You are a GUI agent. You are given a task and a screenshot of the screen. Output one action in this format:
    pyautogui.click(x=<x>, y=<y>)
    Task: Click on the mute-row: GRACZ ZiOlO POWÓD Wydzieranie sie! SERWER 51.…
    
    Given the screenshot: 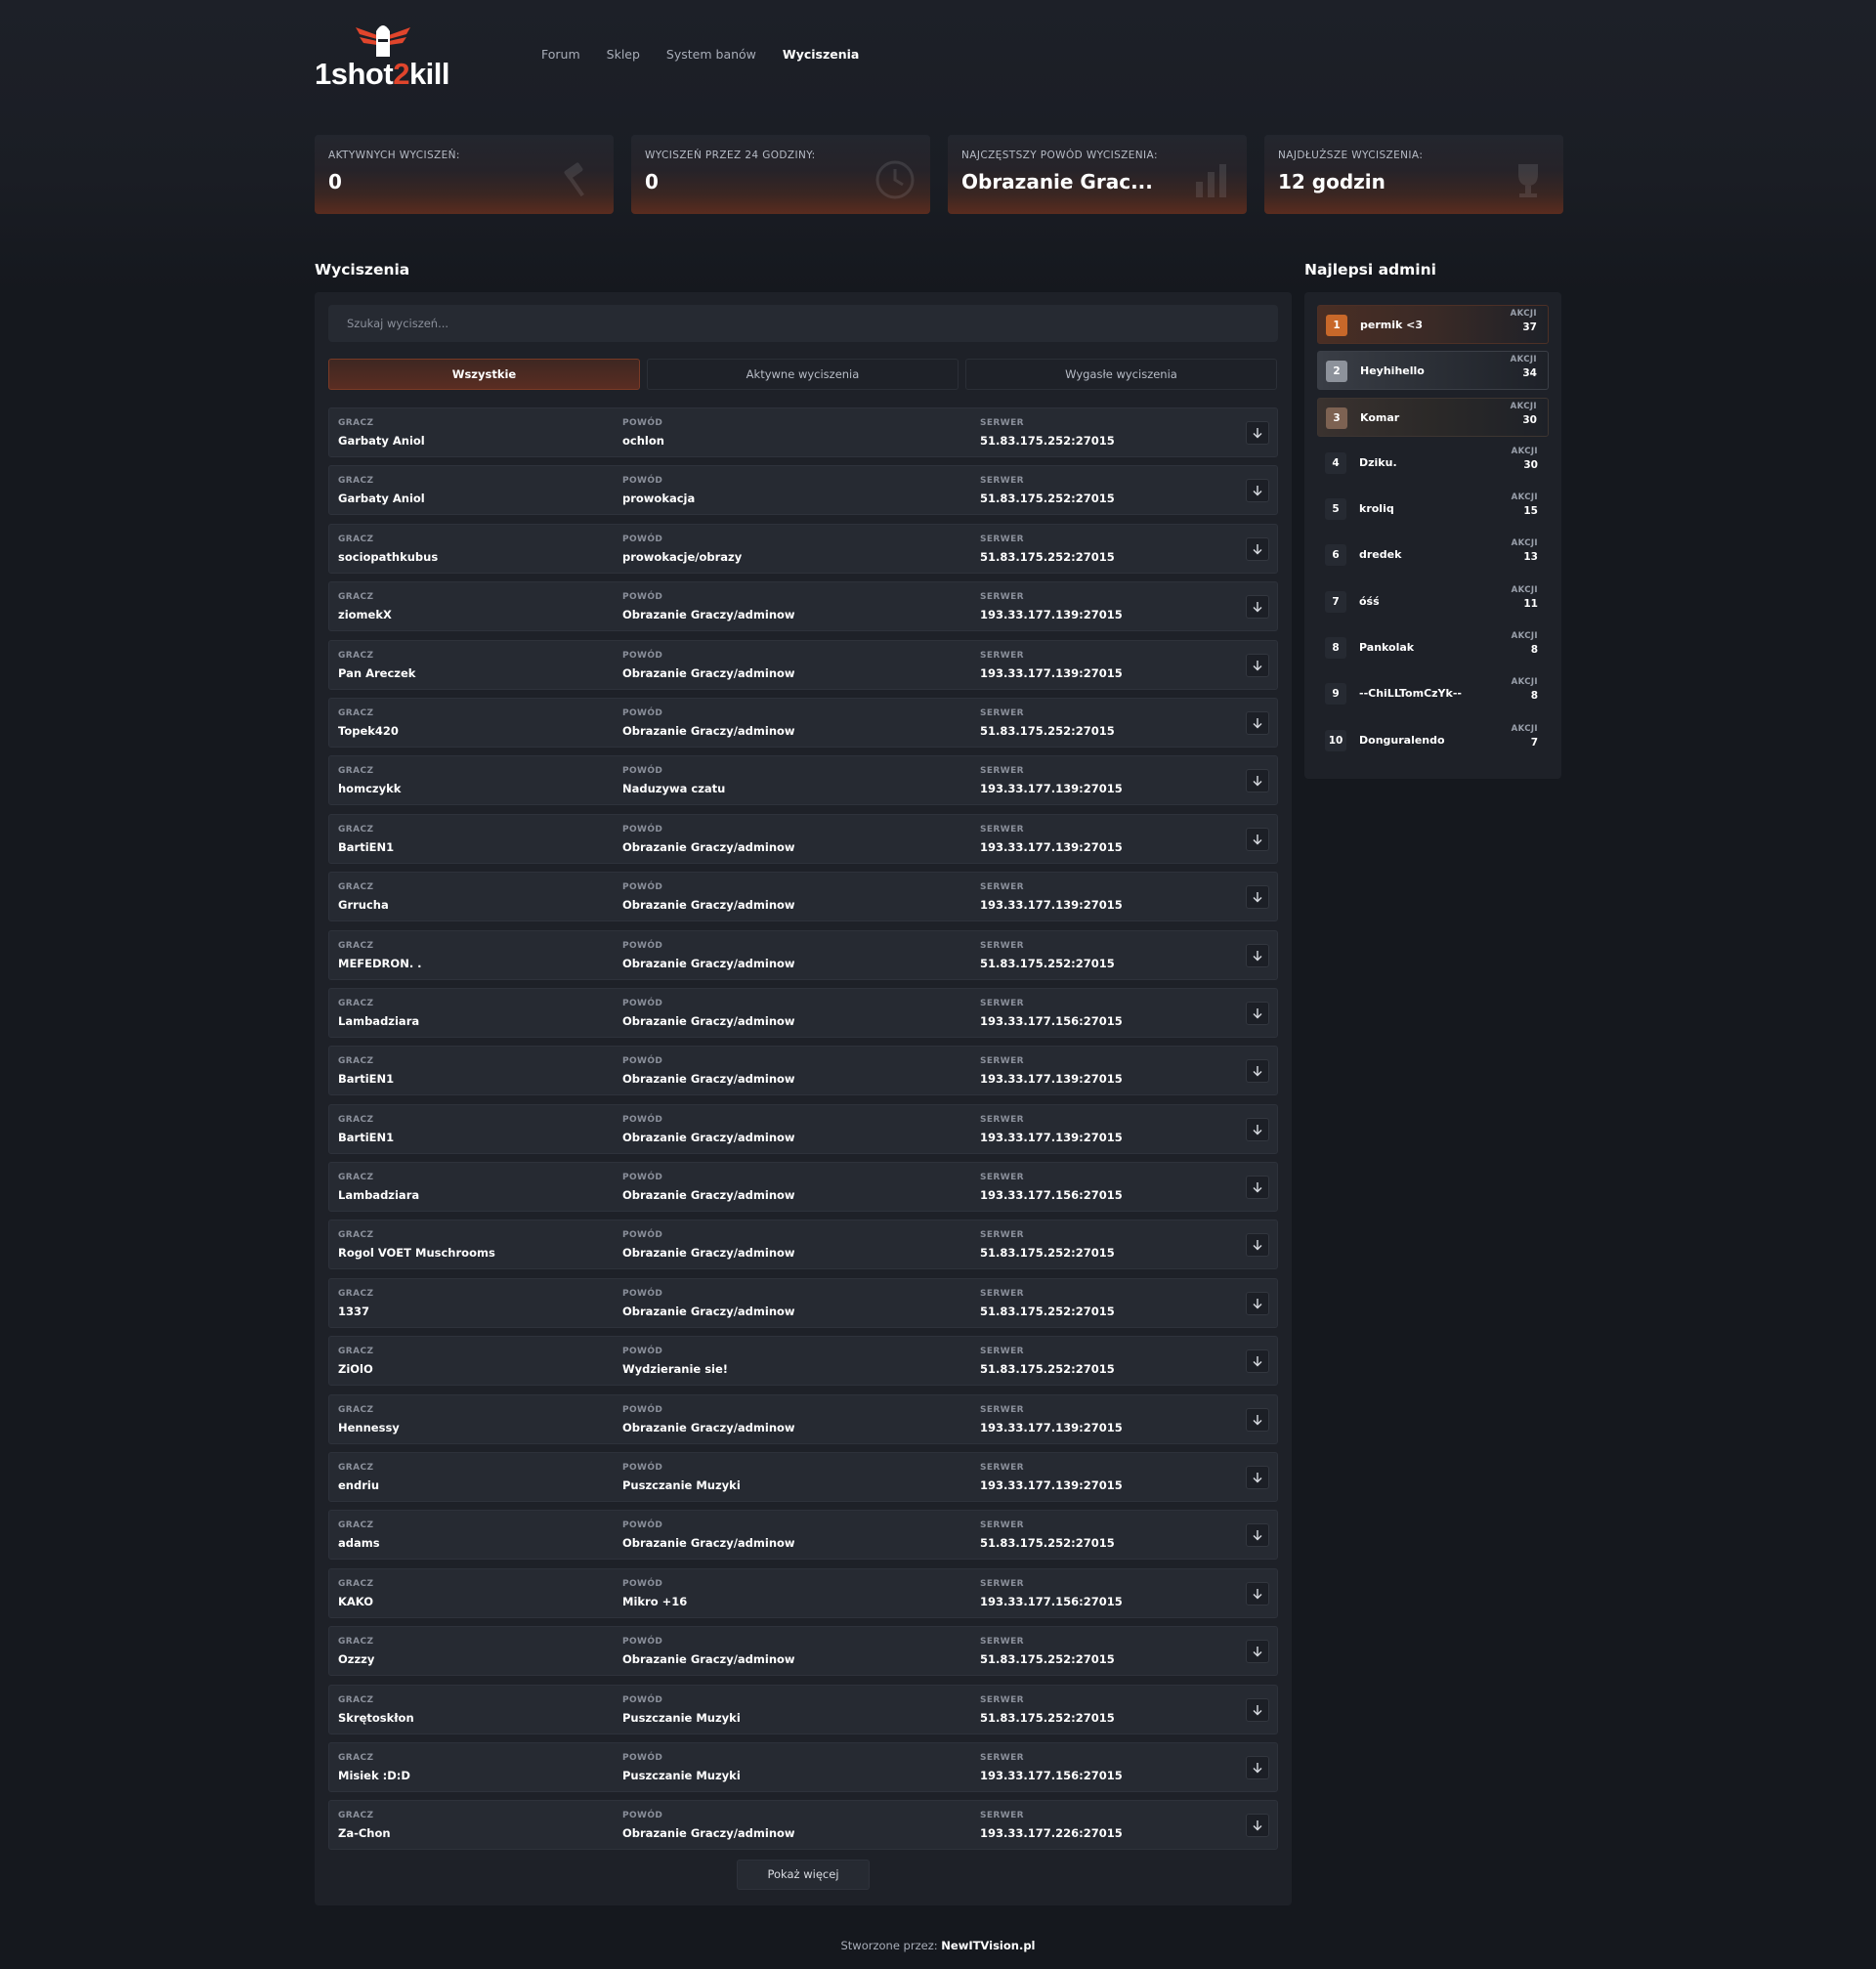 What is the action you would take?
    pyautogui.click(x=803, y=1361)
    